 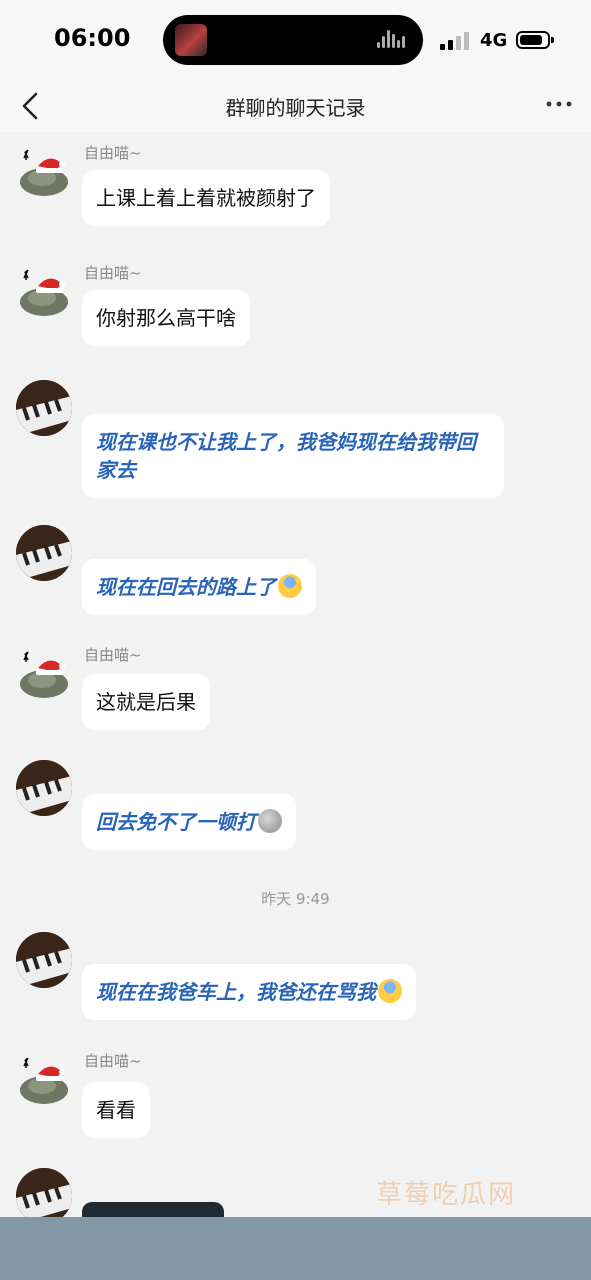 I want to click on nav-bar: 群聊的聊天记录, so click(x=295, y=106).